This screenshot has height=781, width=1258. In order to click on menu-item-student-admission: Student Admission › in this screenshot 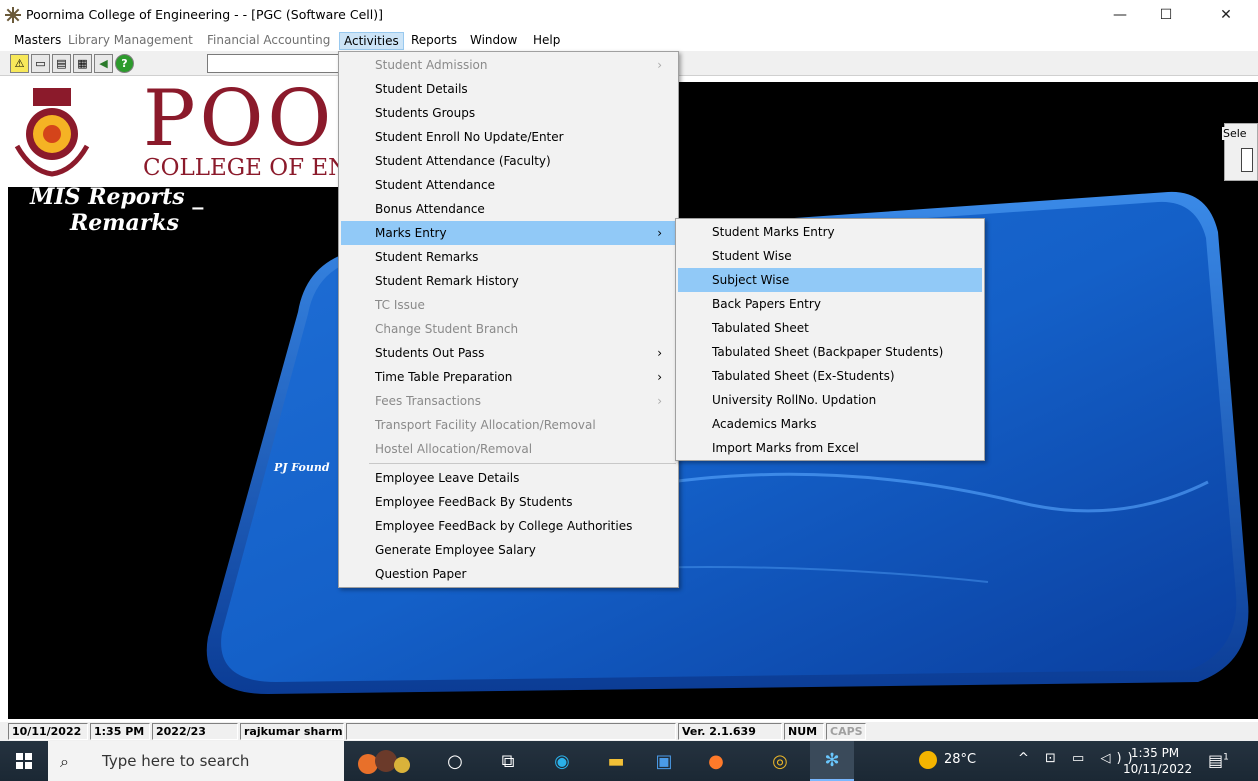, I will do `click(508, 65)`.